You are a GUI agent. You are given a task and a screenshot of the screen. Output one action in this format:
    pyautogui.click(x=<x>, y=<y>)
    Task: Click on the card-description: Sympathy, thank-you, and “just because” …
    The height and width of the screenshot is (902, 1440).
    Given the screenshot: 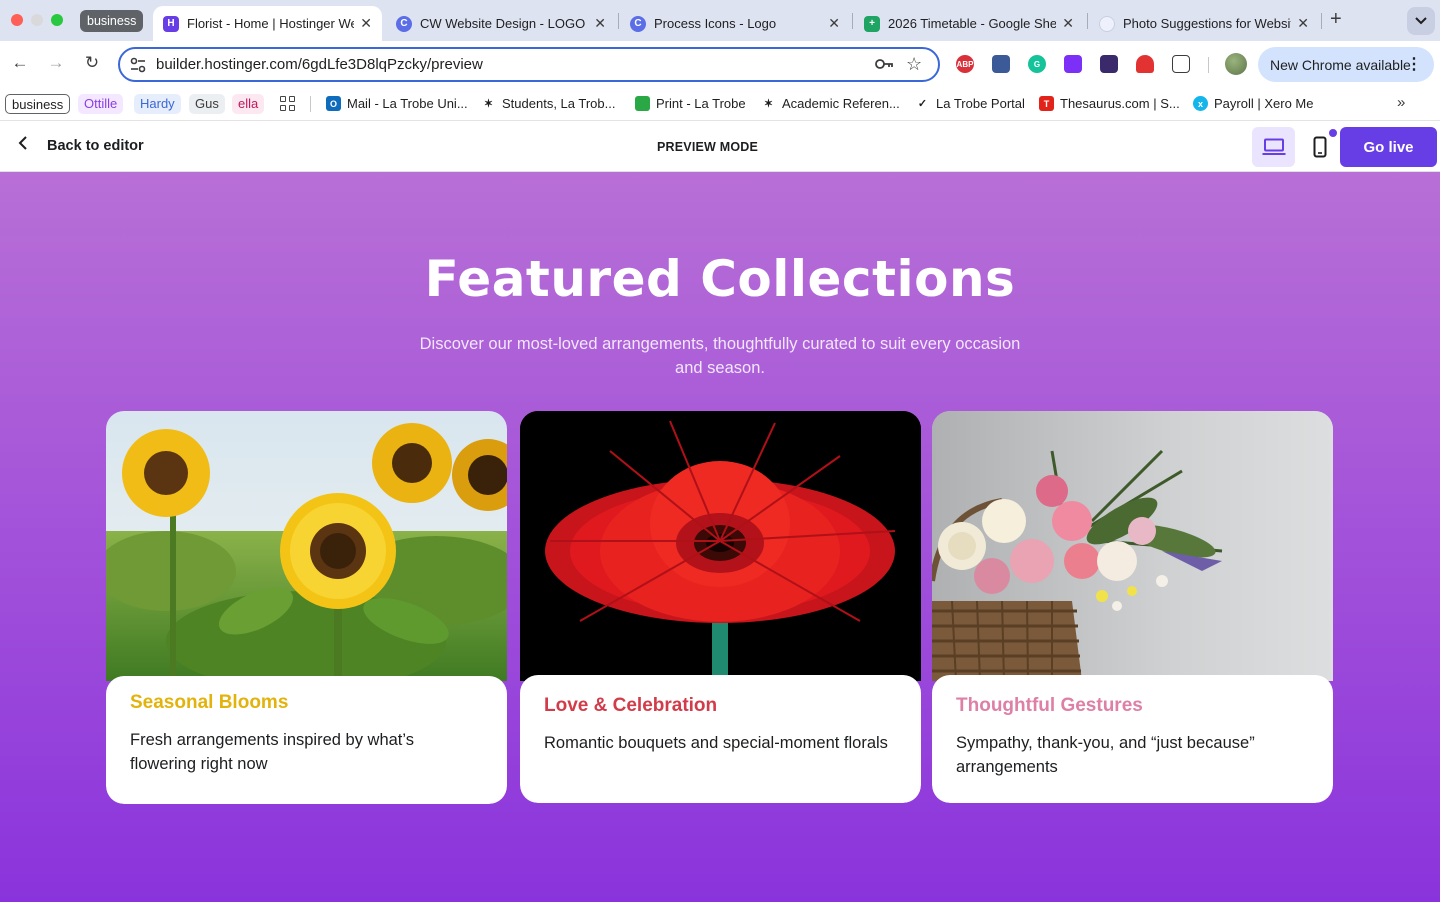 What is the action you would take?
    pyautogui.click(x=1105, y=755)
    